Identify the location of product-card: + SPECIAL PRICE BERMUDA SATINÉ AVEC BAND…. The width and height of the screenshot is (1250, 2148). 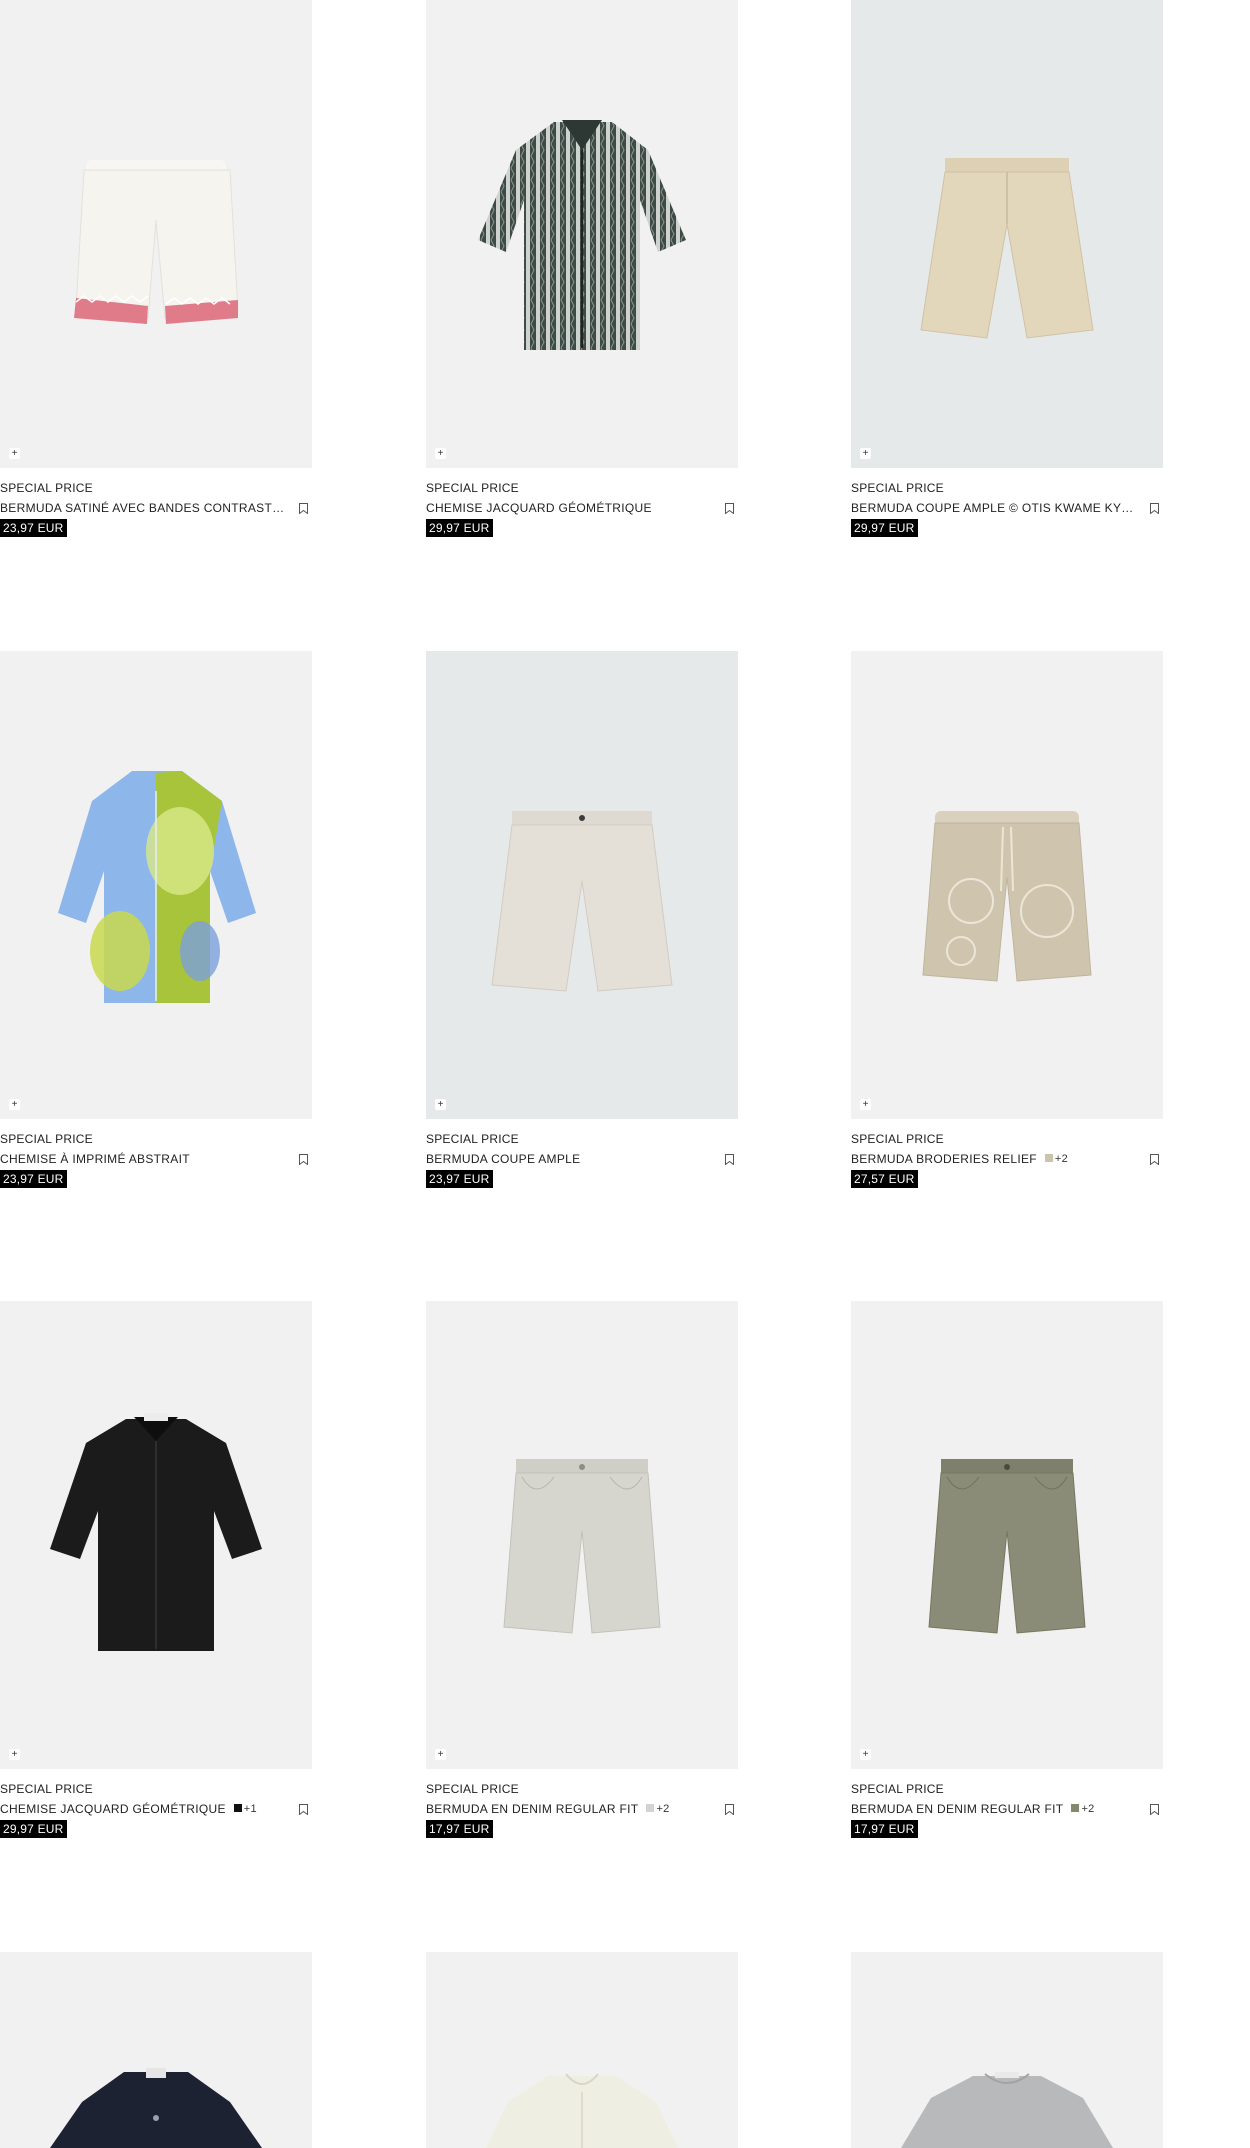
(156, 268).